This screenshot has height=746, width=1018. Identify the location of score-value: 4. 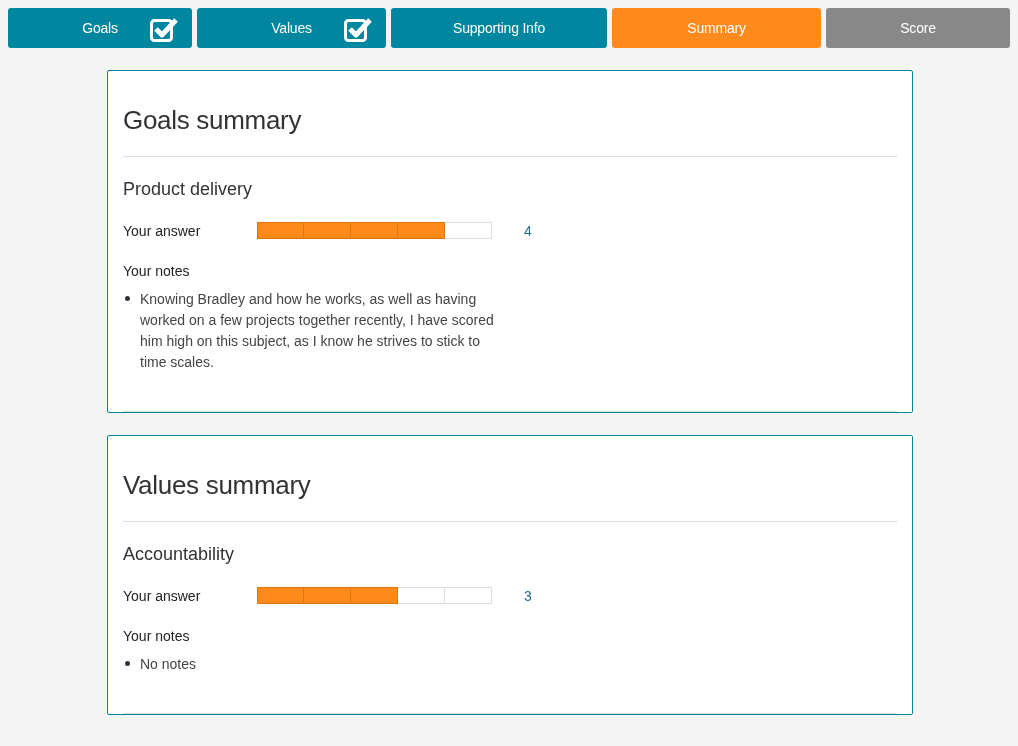
(528, 230).